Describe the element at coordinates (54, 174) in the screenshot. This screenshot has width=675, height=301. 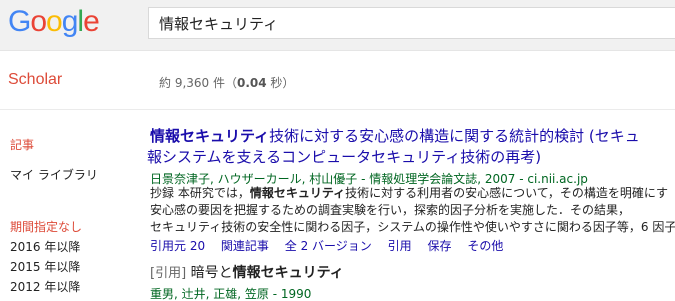
I see `sidebar-item-my-library: マイ ライブラリ` at that location.